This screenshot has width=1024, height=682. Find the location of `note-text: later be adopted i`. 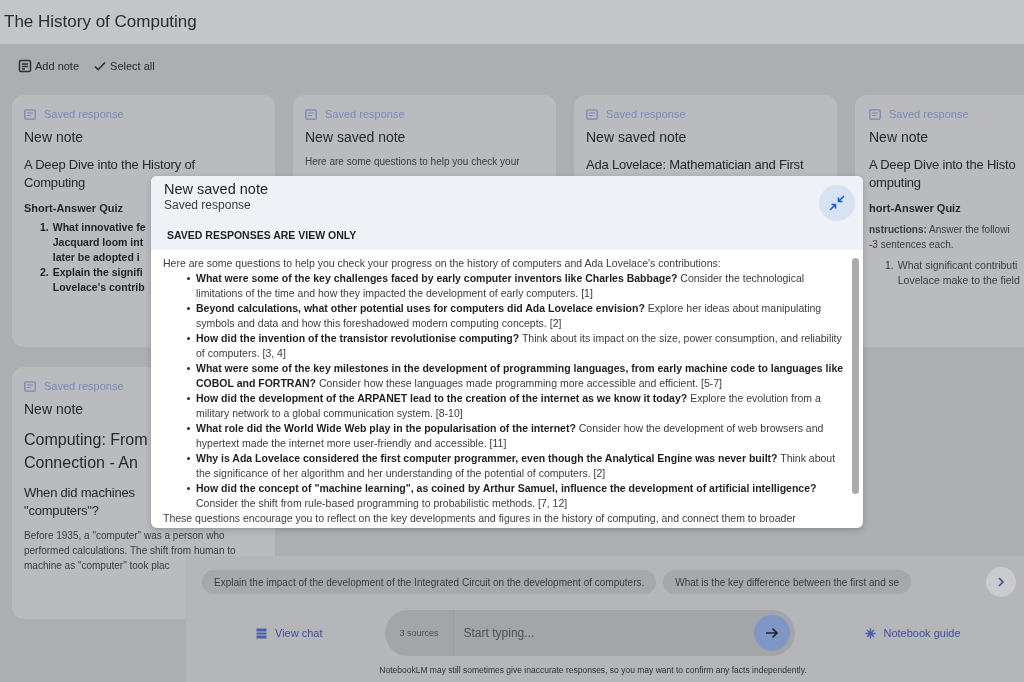

note-text: later be adopted i is located at coordinates (96, 257).